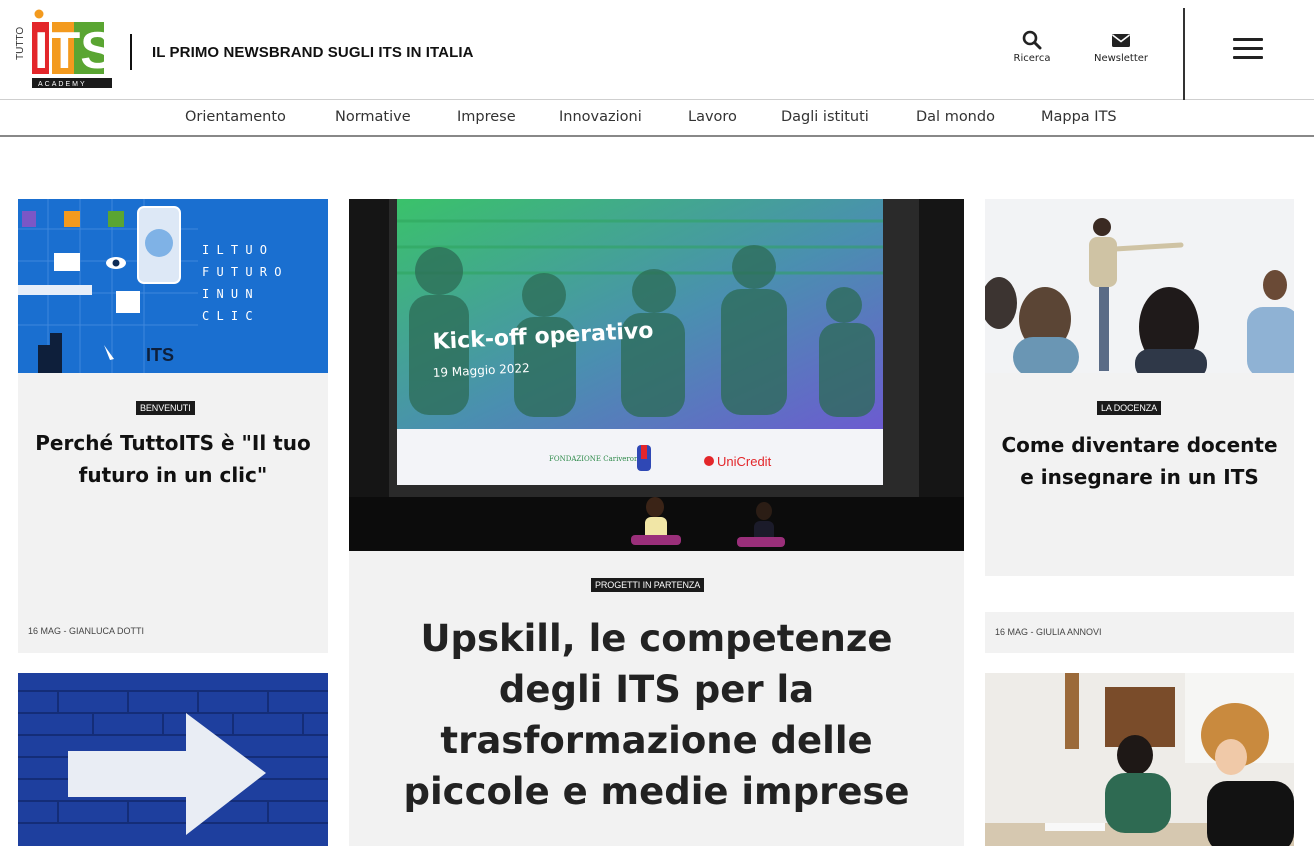 This screenshot has height=846, width=1314. What do you see at coordinates (596, 459) in the screenshot?
I see `sponsor-cariverona: FONDAZIONE Cariverona` at bounding box center [596, 459].